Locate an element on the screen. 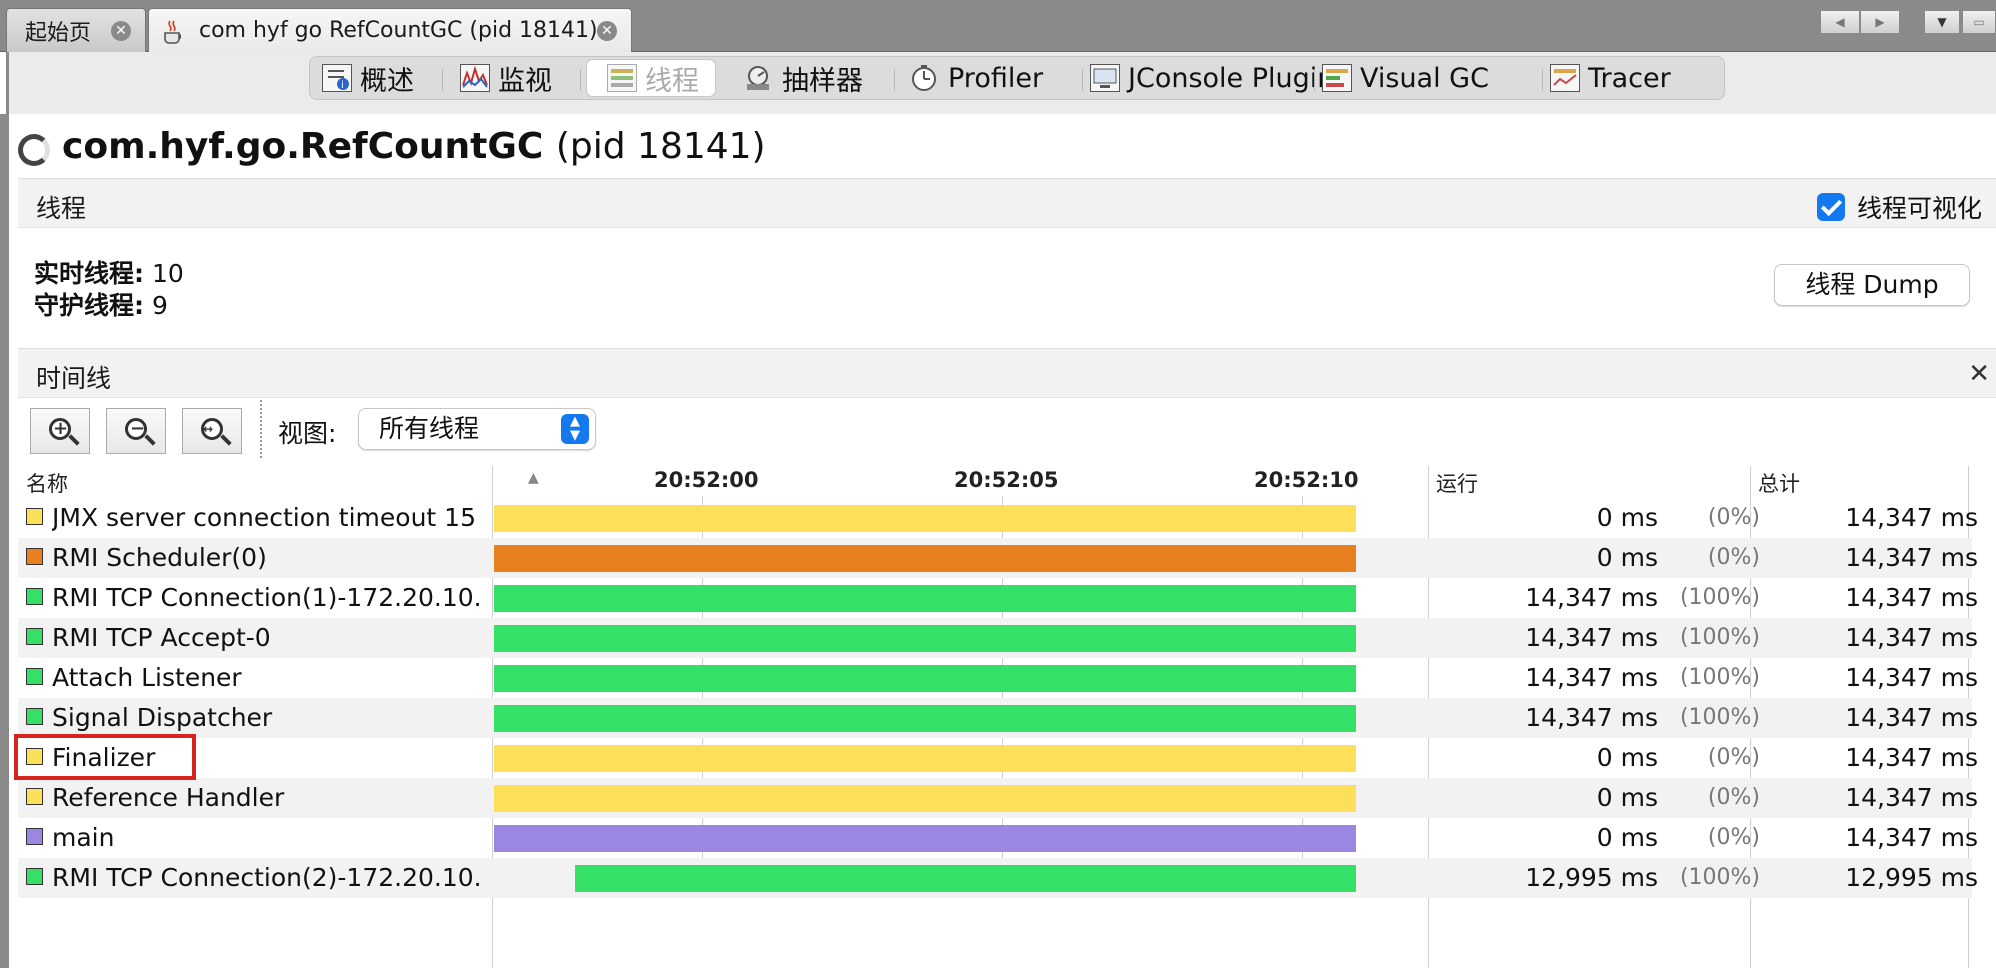 The width and height of the screenshot is (1996, 968). view-tab-toolbar: i 概述 监视 线程 抽样器 Profiler JConsole Plugins is located at coordinates (1001, 83).